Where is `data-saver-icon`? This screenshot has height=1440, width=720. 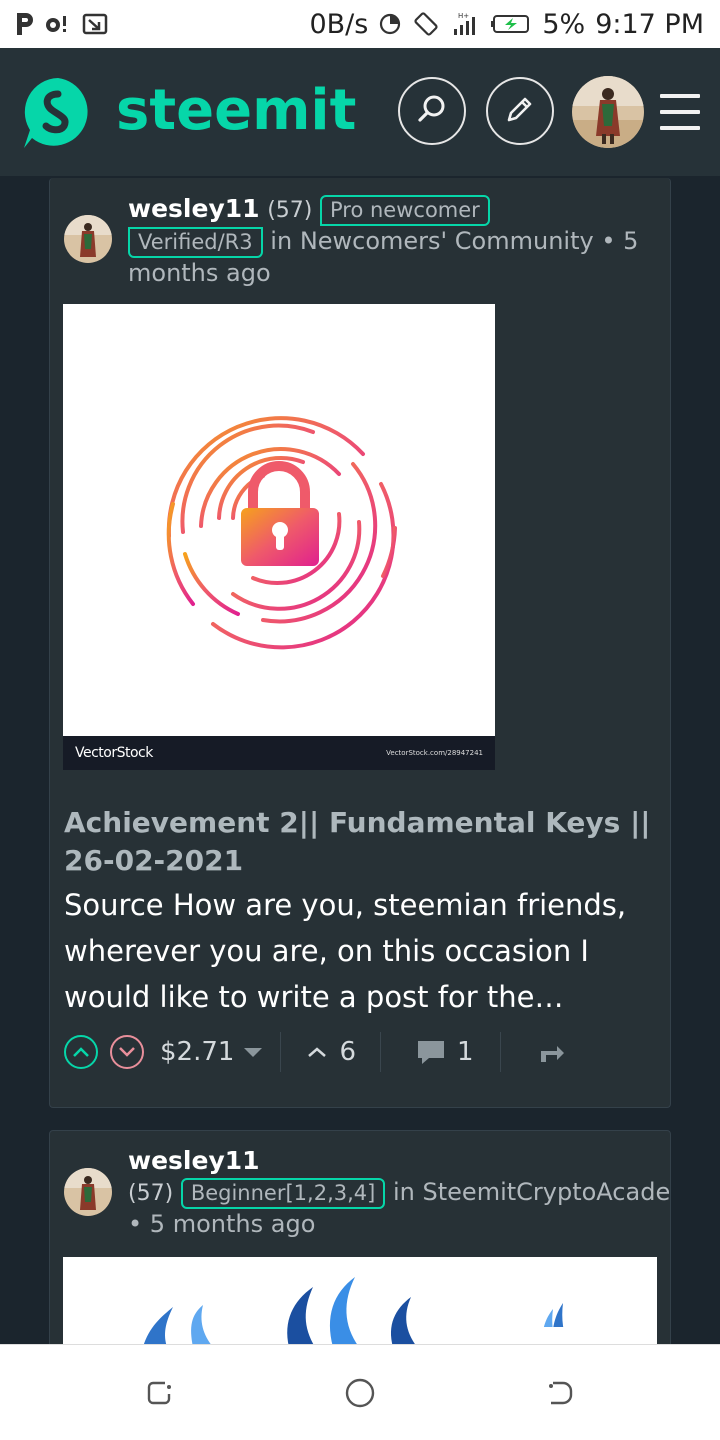
data-saver-icon is located at coordinates (390, 24).